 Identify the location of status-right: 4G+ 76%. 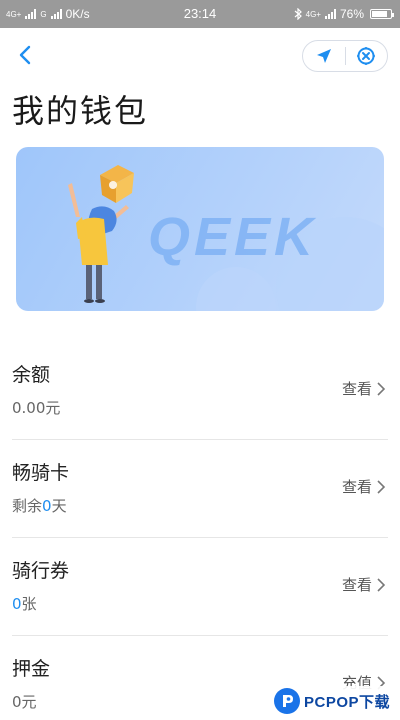
(344, 14).